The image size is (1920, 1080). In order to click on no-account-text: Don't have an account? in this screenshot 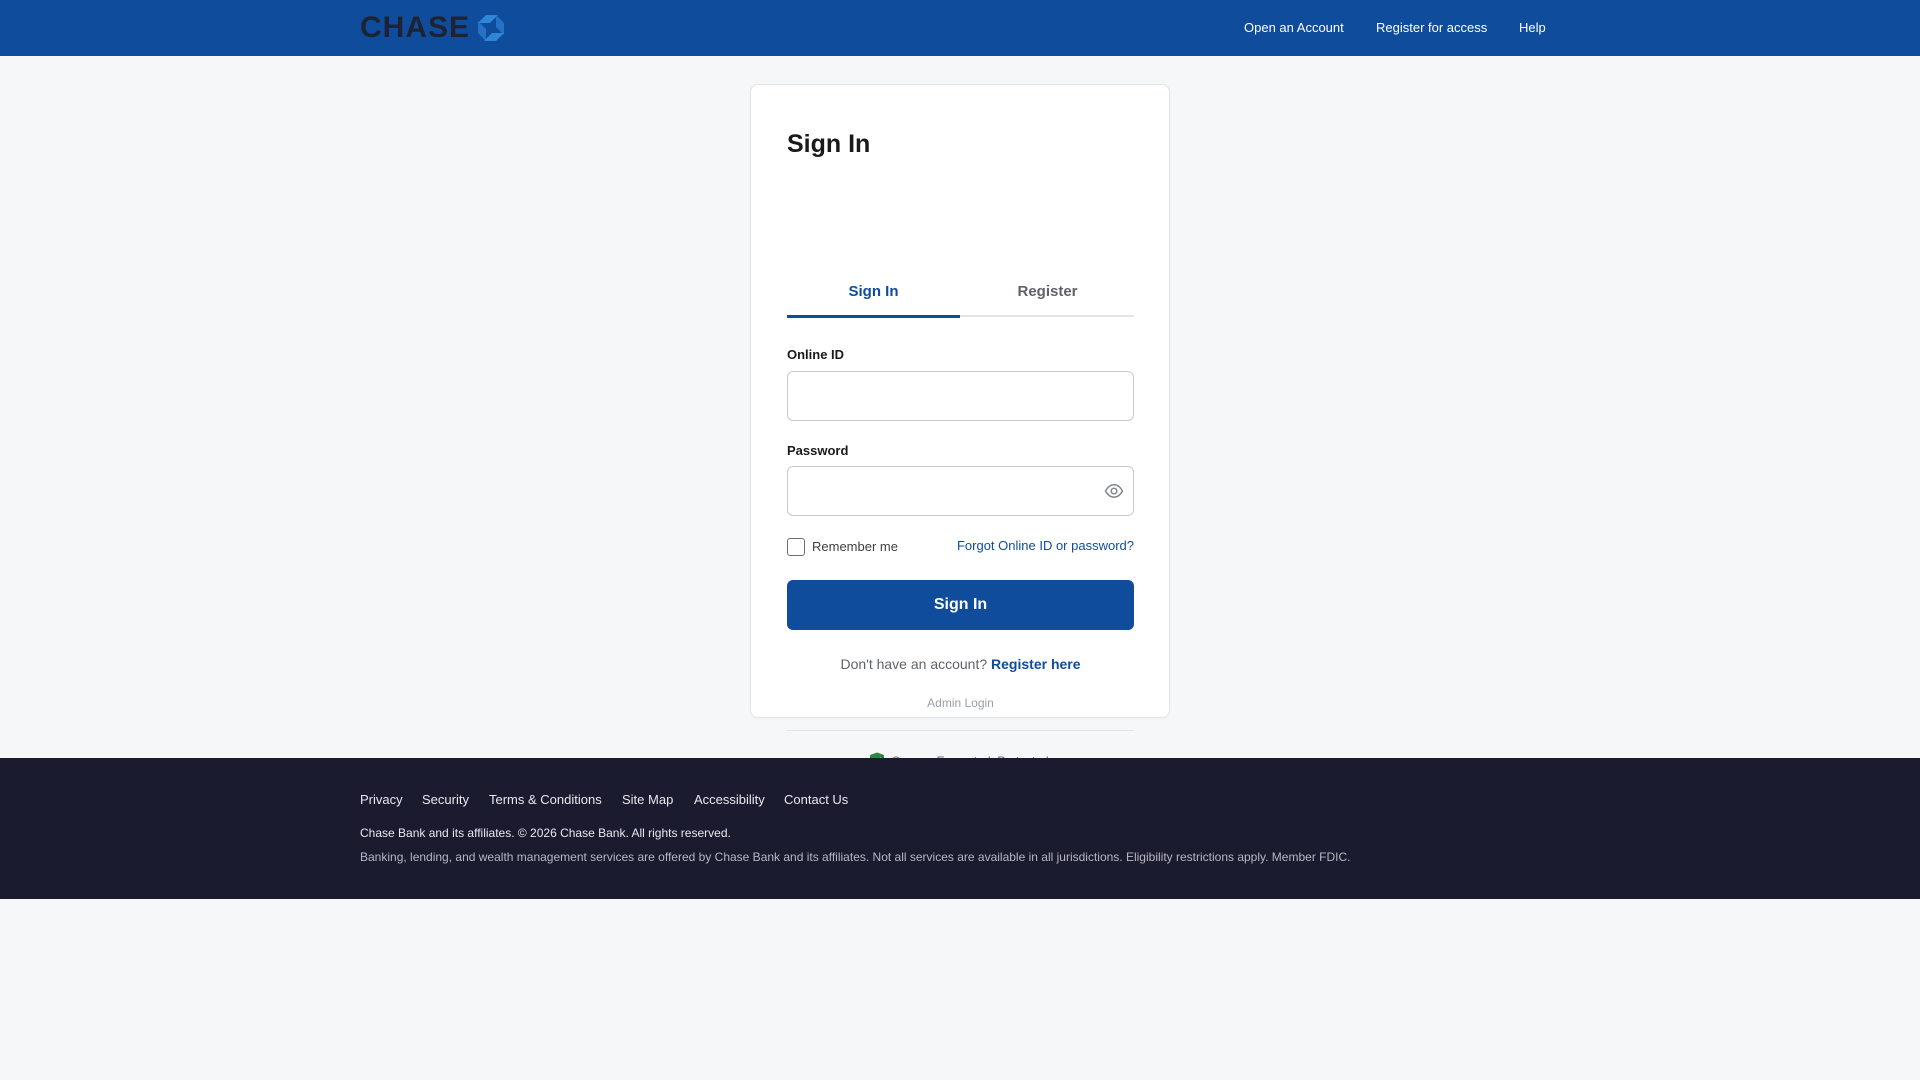, I will do `click(914, 664)`.